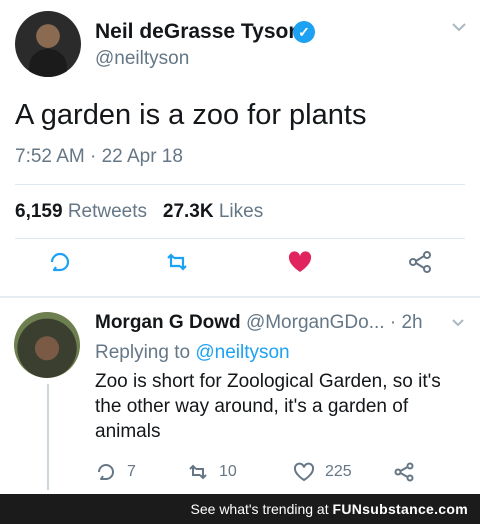  What do you see at coordinates (99, 157) in the screenshot?
I see `tweet-timestamp: 7:52 AM · 22 Apr 18` at bounding box center [99, 157].